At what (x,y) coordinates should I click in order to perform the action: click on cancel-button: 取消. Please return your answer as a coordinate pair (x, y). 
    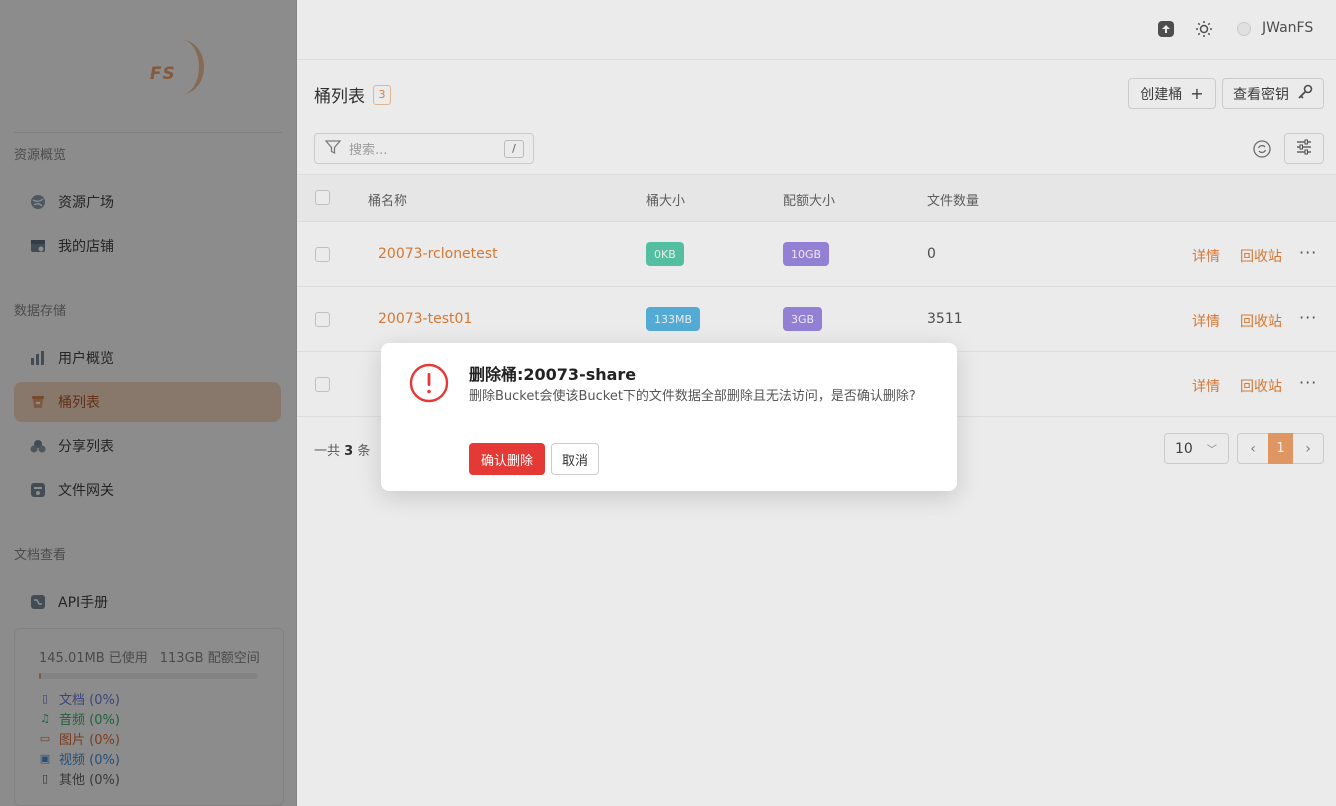
    Looking at the image, I should click on (575, 459).